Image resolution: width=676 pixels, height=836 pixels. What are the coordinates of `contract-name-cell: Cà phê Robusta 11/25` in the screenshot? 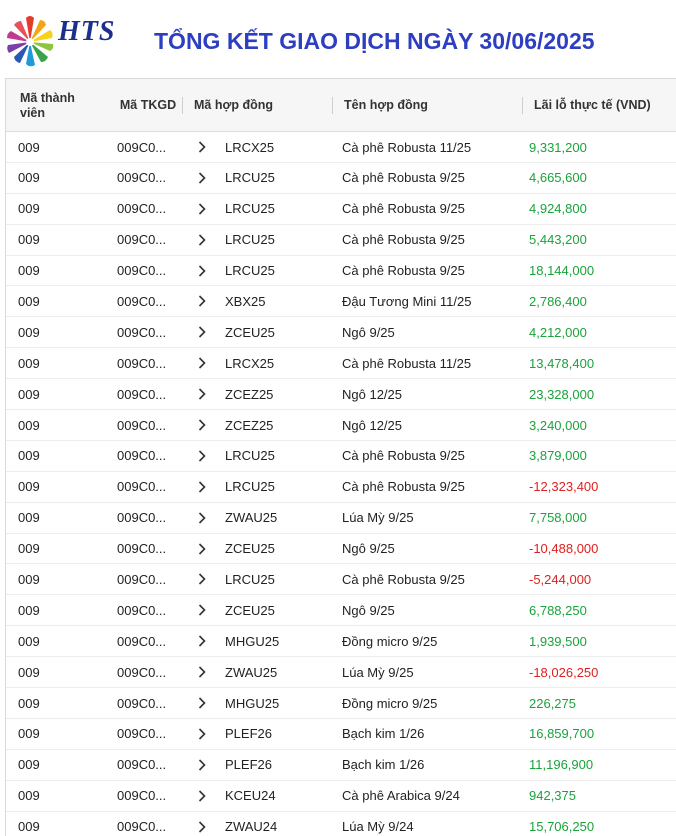 It's located at (407, 147).